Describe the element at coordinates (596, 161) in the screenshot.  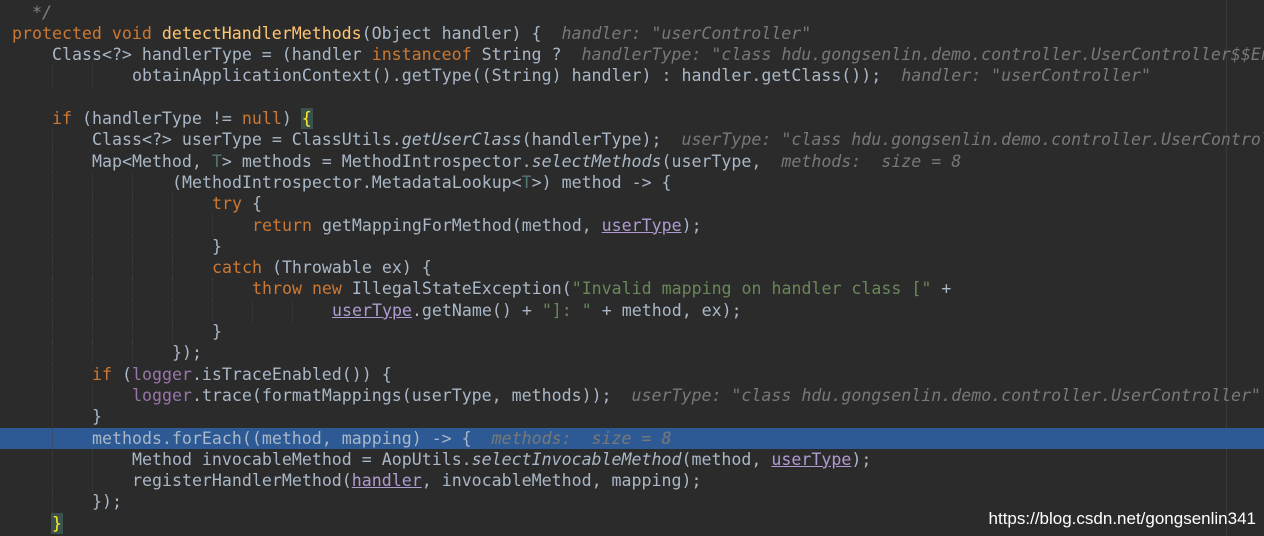
I see `code-token: selectMethods` at that location.